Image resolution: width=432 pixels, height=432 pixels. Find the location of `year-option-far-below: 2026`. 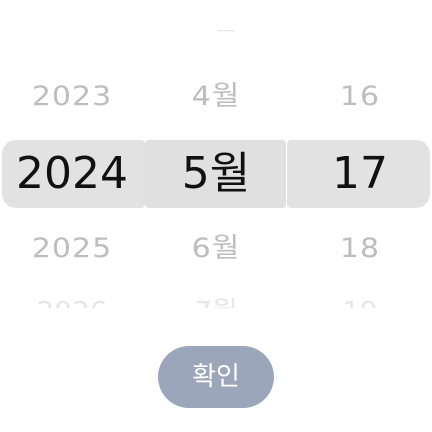

year-option-far-below: 2026 is located at coordinates (72, 303).